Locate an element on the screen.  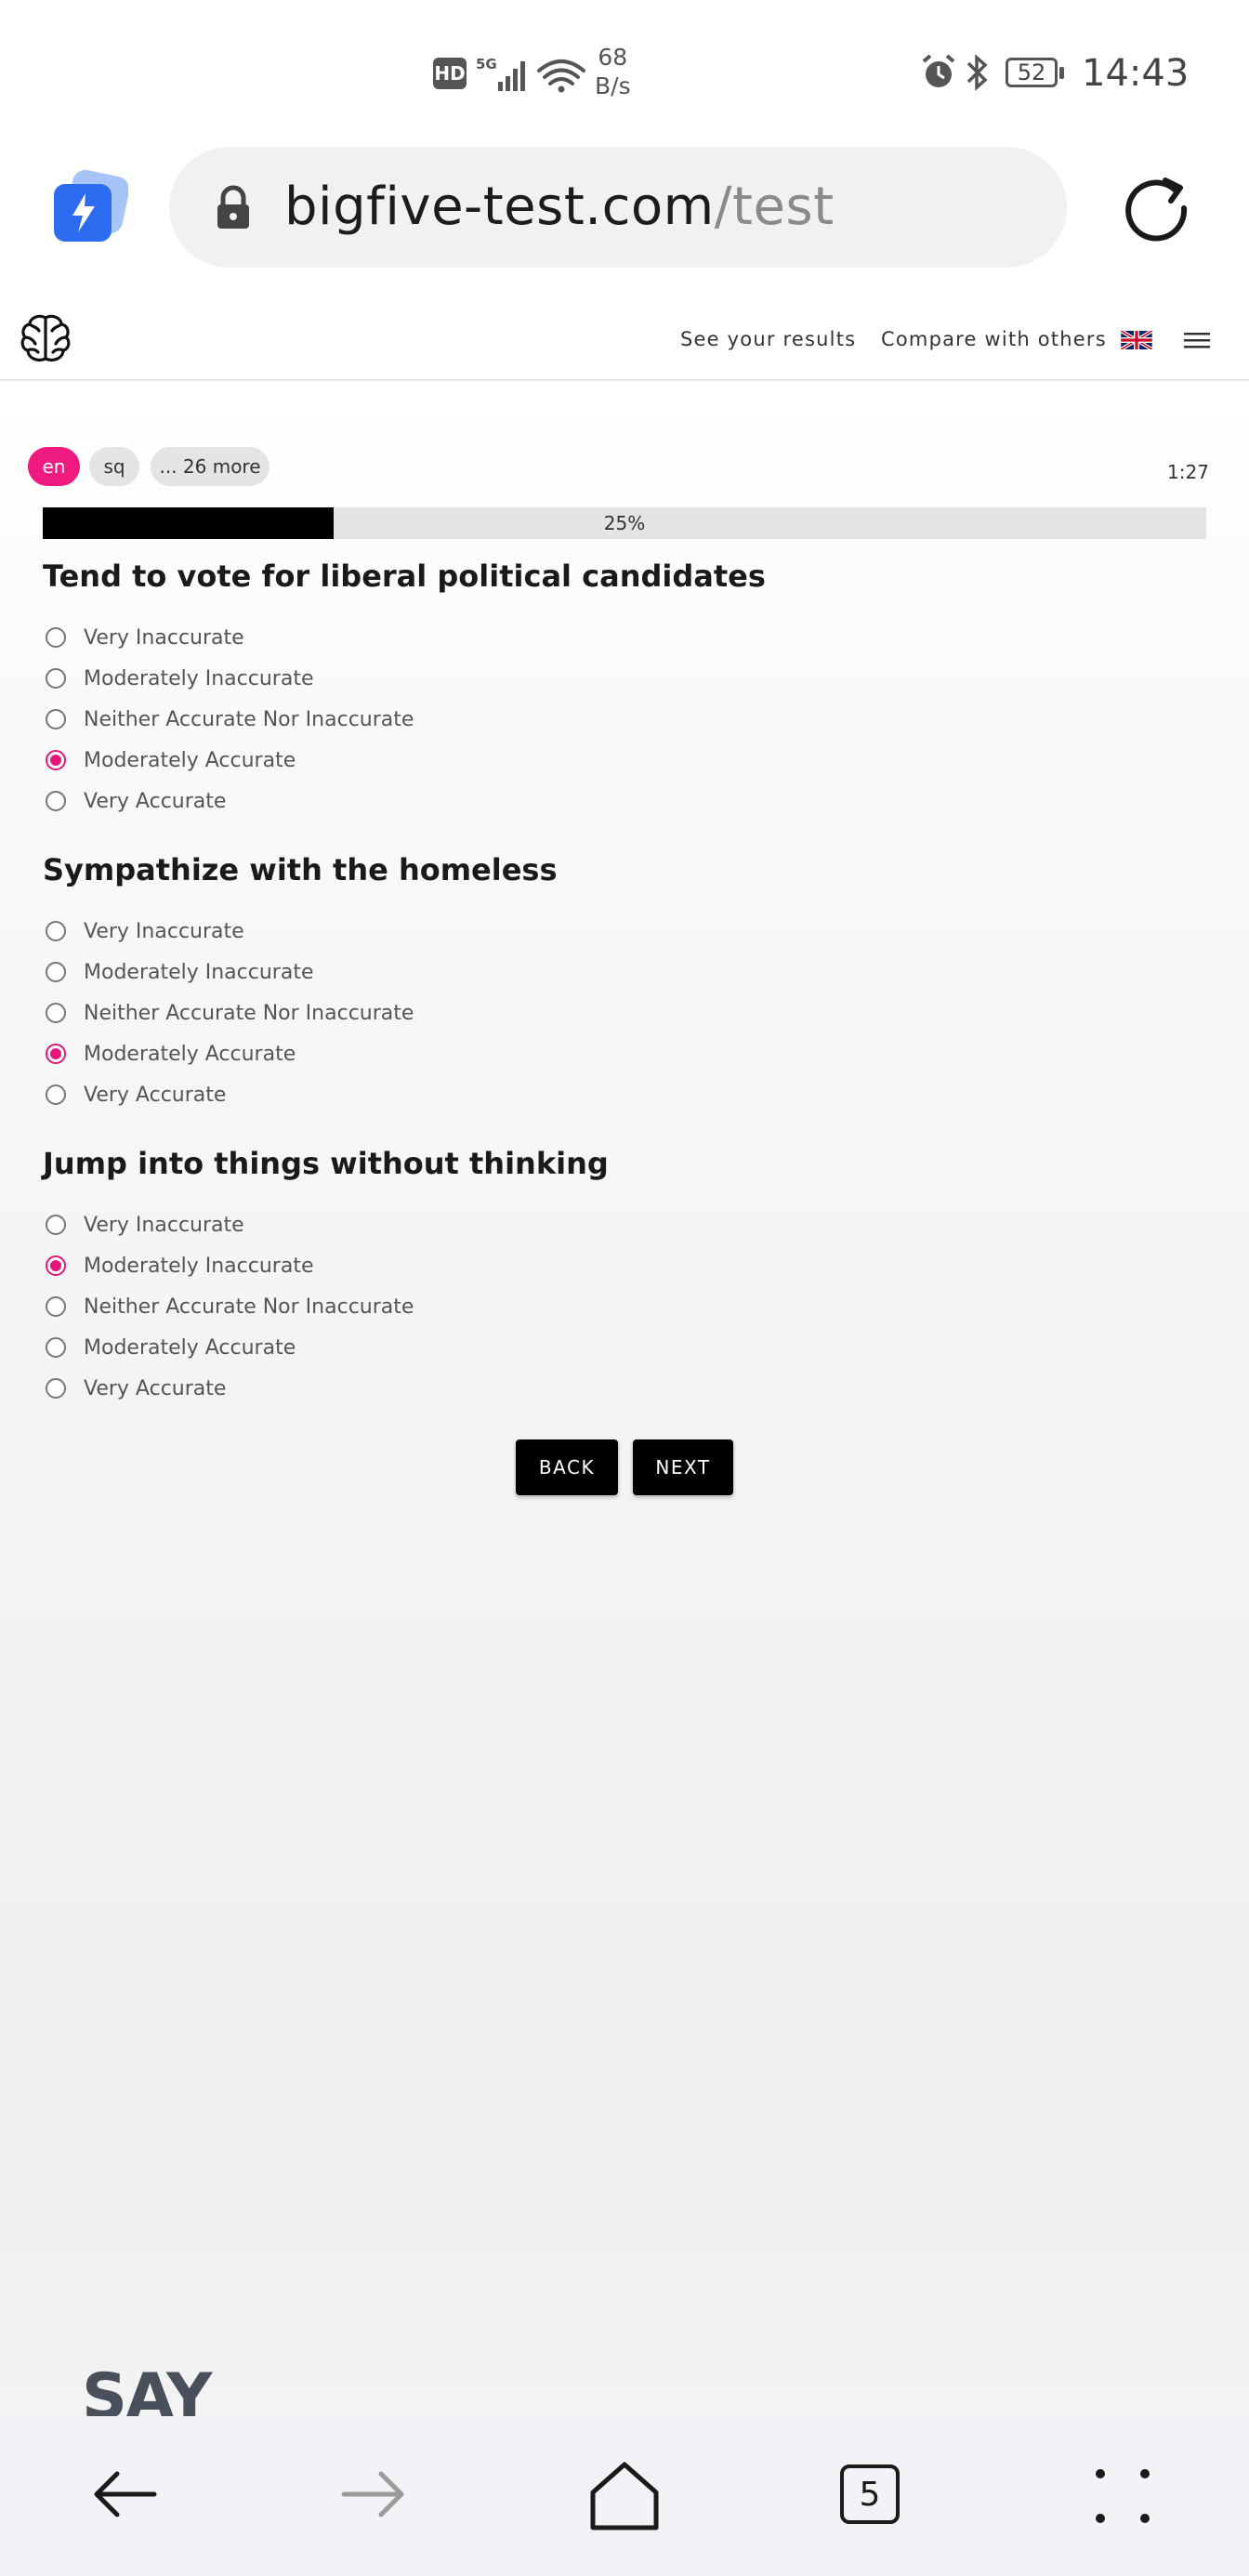
hamburger-menu-icon is located at coordinates (1197, 342).